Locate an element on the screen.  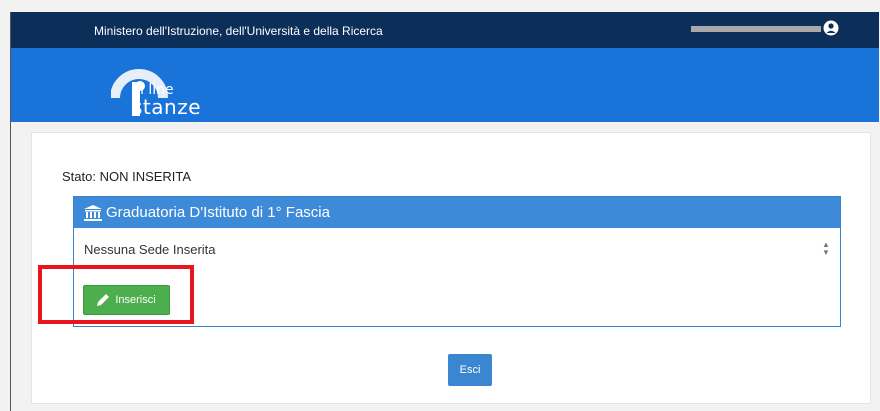
status-line: Stato: NON INSERITA is located at coordinates (126, 176).